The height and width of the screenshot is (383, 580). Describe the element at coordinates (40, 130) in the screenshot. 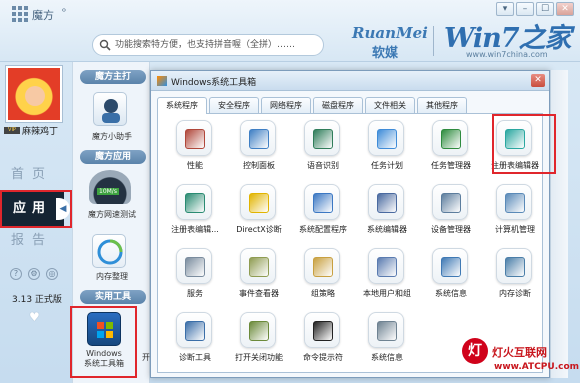

I see `username: 麻辣鸡丁` at that location.